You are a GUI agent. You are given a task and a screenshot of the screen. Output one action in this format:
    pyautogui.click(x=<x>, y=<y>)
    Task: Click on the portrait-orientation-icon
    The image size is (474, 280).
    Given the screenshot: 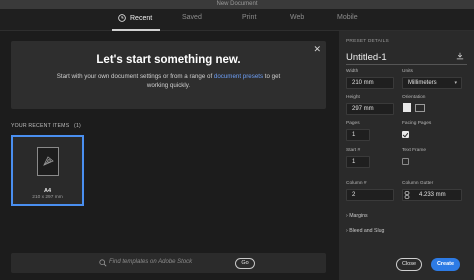 What is the action you would take?
    pyautogui.click(x=407, y=107)
    